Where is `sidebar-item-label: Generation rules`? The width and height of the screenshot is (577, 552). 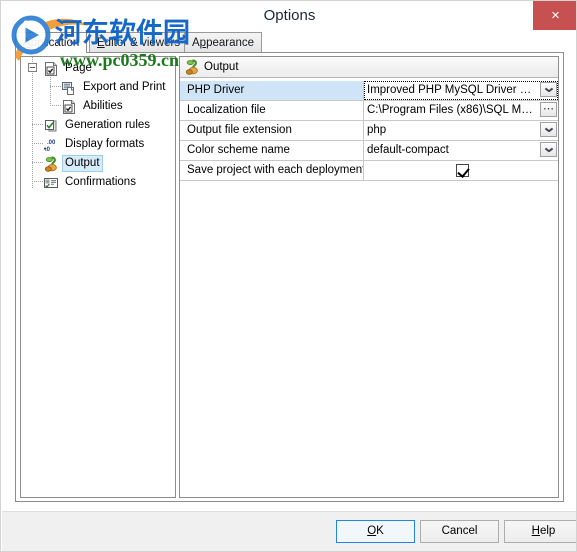
sidebar-item-label: Generation rules is located at coordinates (108, 125).